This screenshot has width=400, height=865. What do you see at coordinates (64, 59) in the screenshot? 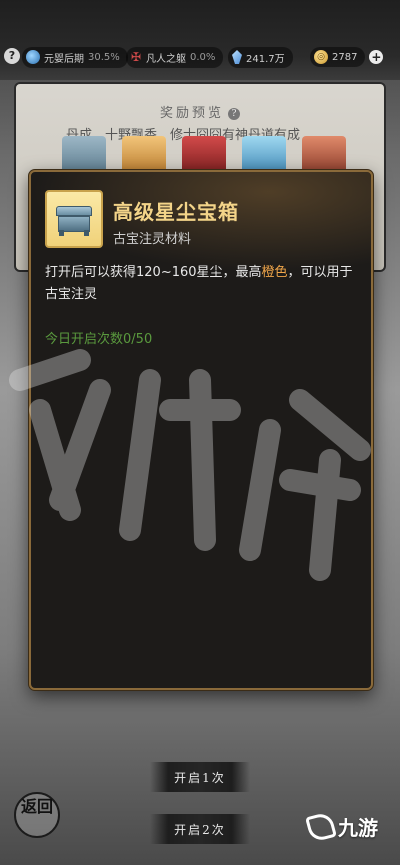
I see `realm-label: 元婴后期` at bounding box center [64, 59].